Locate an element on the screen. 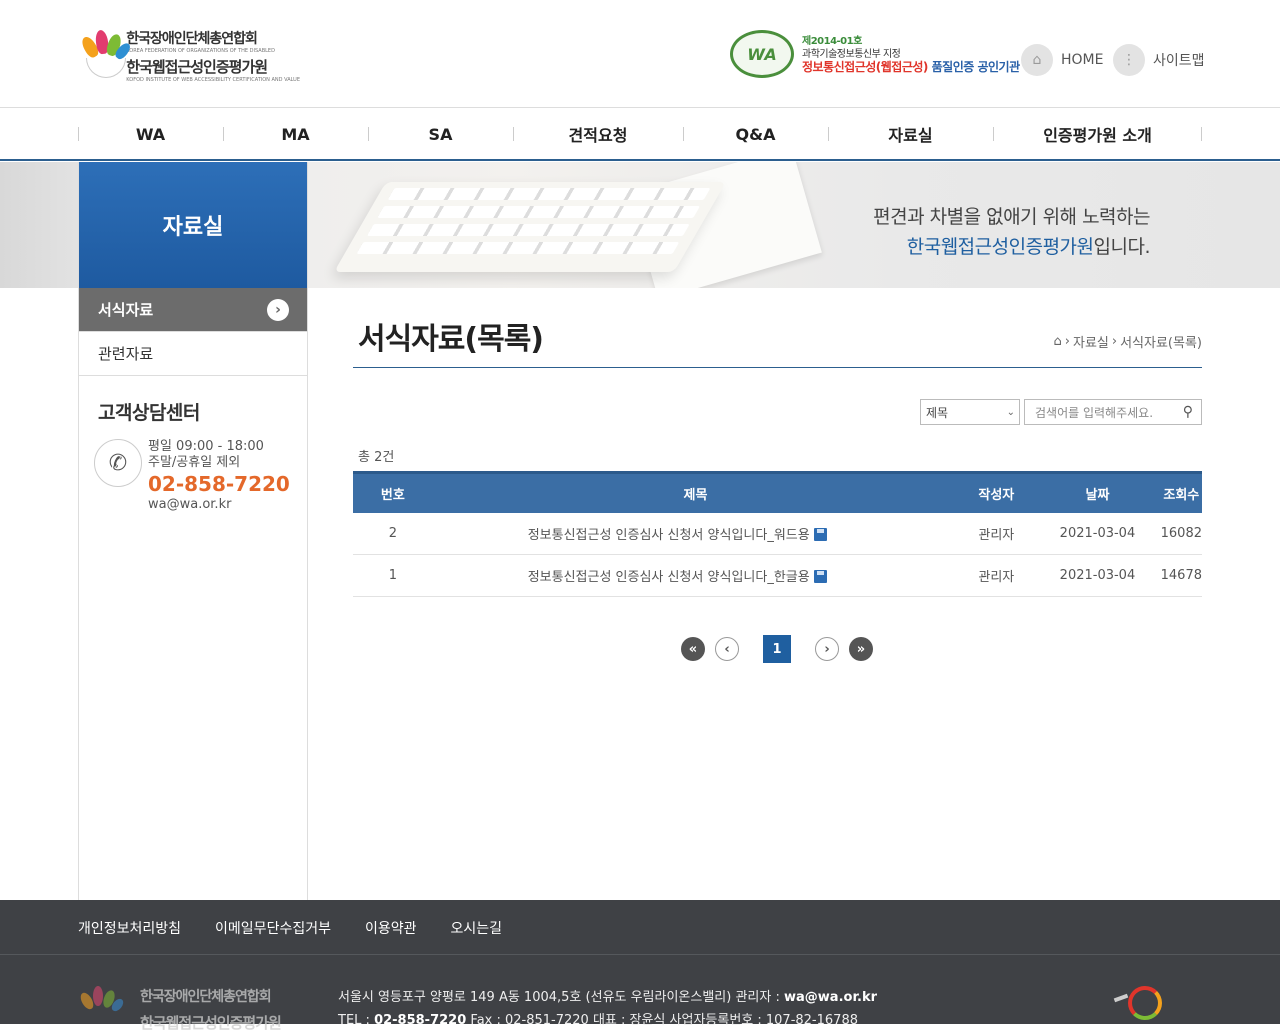 The height and width of the screenshot is (1033, 1280). logo-title-institute: 한국웹접근성인증평가원 is located at coordinates (197, 66).